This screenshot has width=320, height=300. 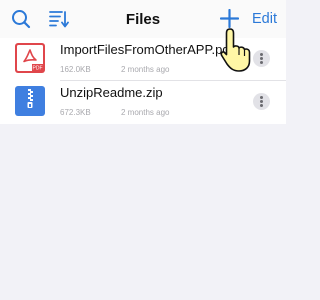 I want to click on pdf-badge-label: PDF, so click(x=38, y=69).